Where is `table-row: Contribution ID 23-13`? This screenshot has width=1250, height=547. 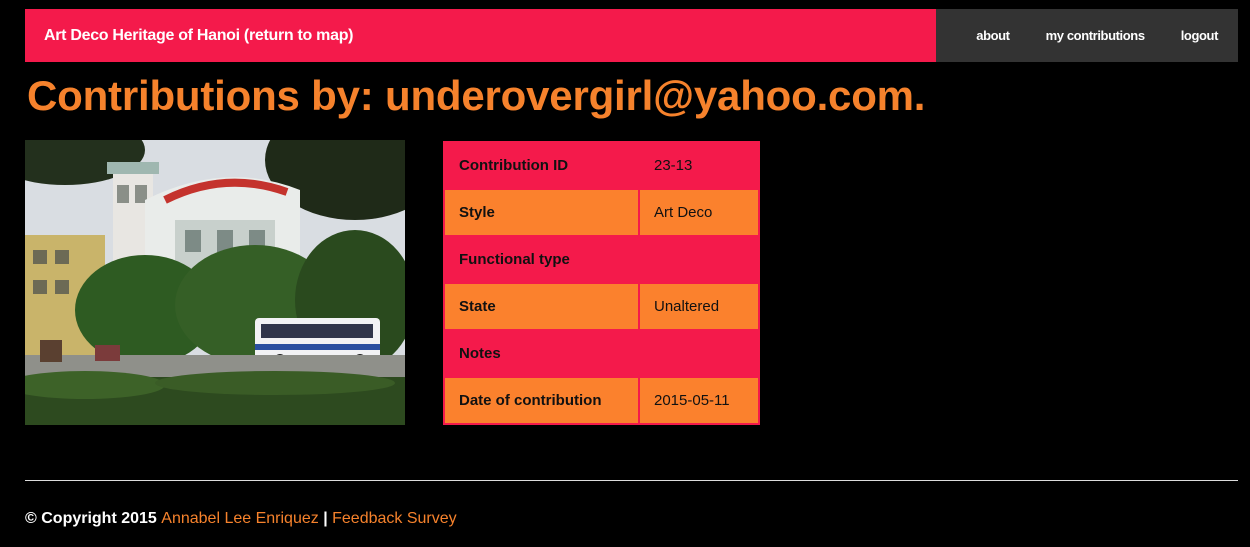
table-row: Contribution ID 23-13 is located at coordinates (601, 165).